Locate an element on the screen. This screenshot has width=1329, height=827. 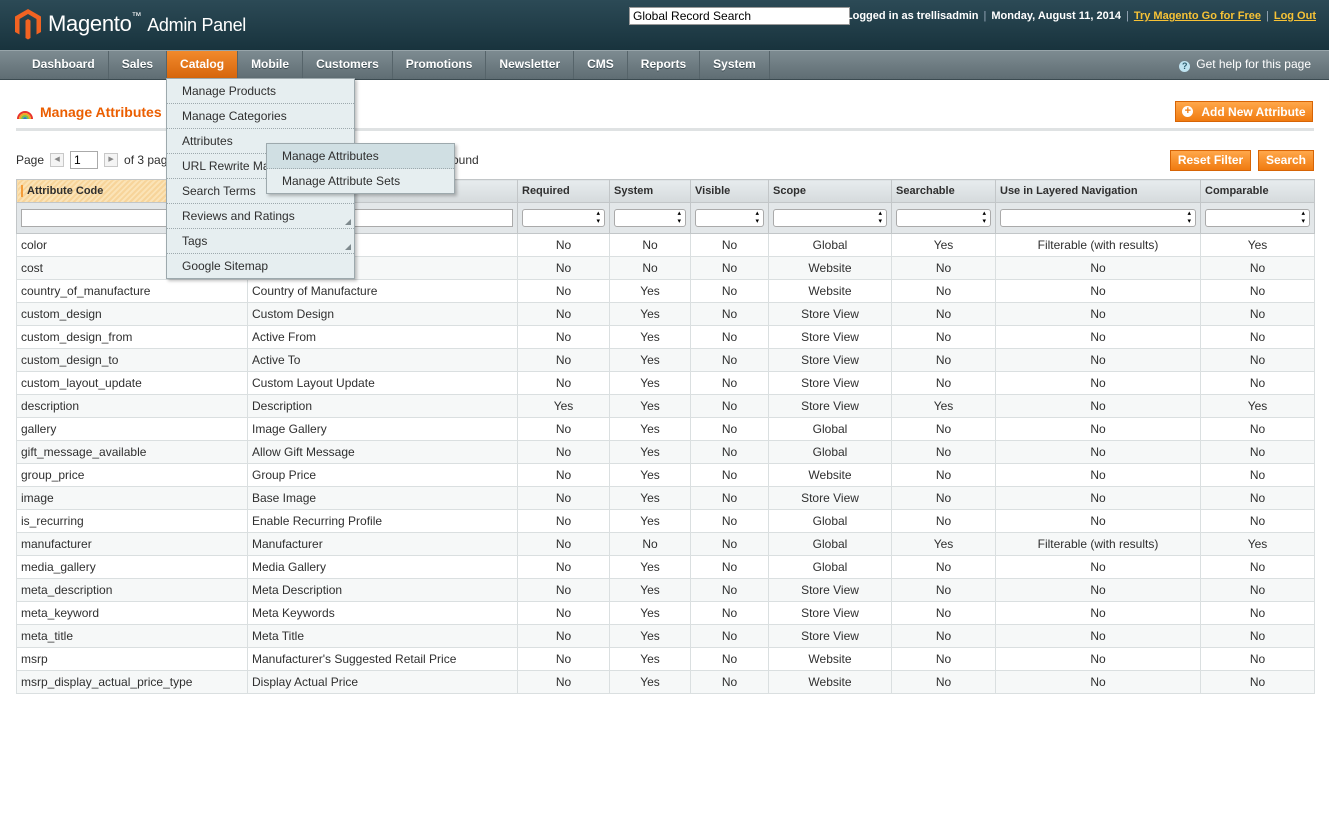
help-link: ? Get help for this page is located at coordinates (1245, 64).